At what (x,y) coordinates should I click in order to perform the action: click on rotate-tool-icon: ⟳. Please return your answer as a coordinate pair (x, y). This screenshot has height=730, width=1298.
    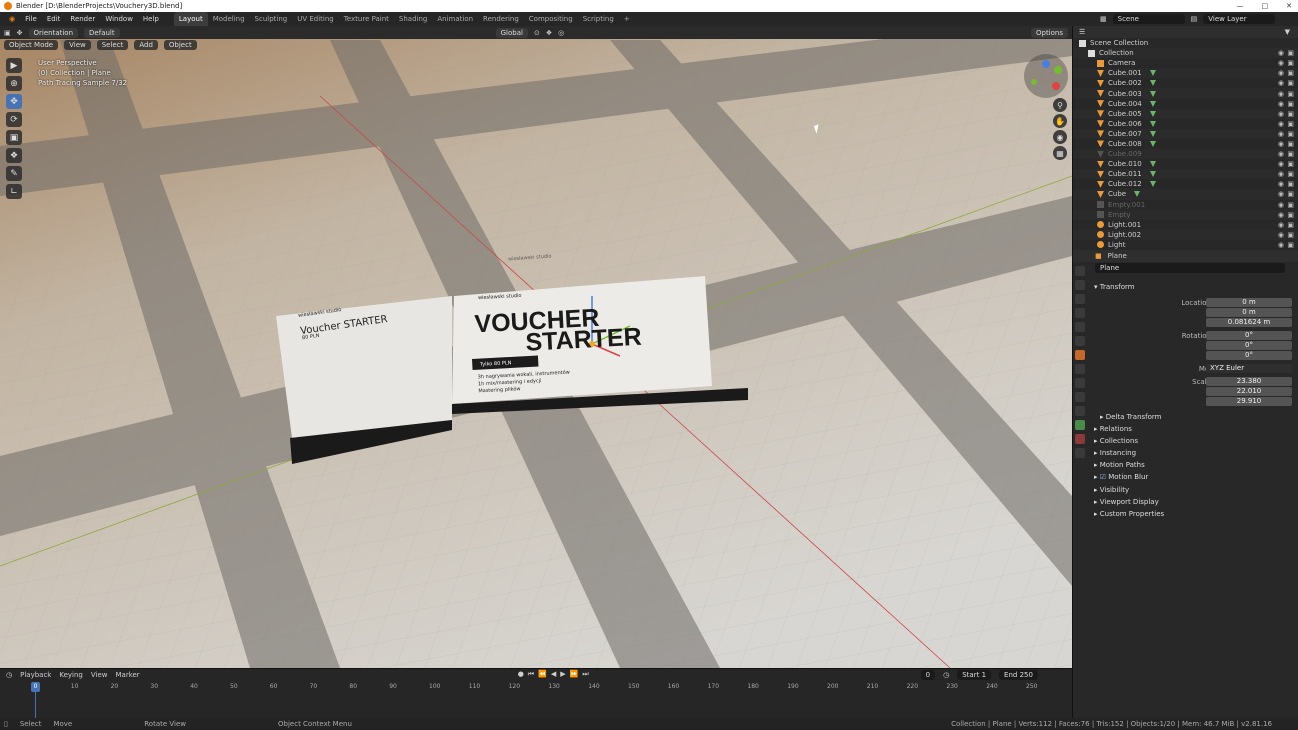
    Looking at the image, I should click on (14, 119).